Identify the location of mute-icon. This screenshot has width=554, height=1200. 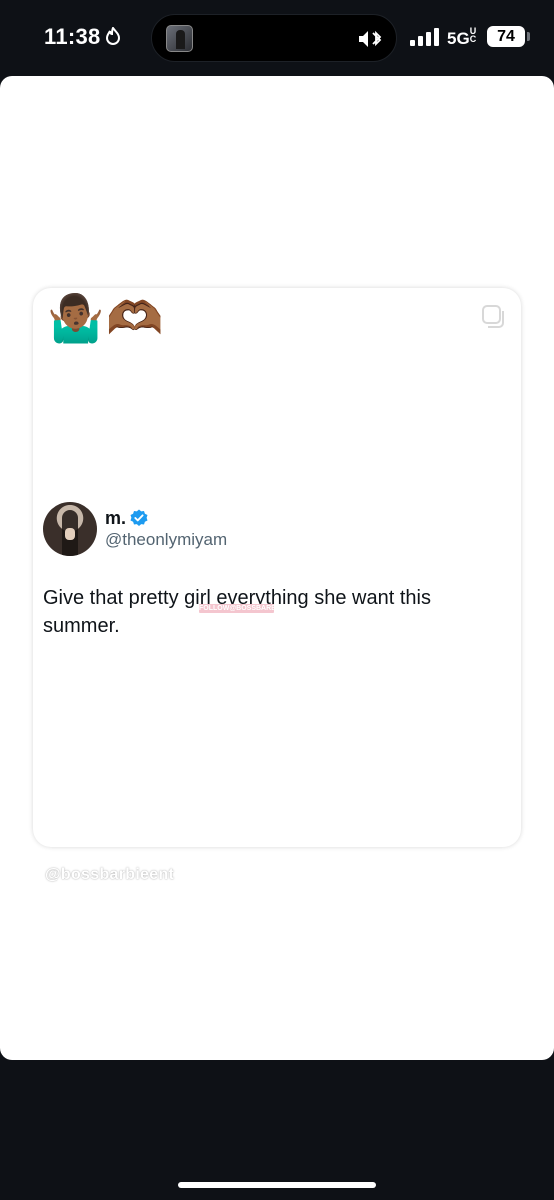
(370, 38).